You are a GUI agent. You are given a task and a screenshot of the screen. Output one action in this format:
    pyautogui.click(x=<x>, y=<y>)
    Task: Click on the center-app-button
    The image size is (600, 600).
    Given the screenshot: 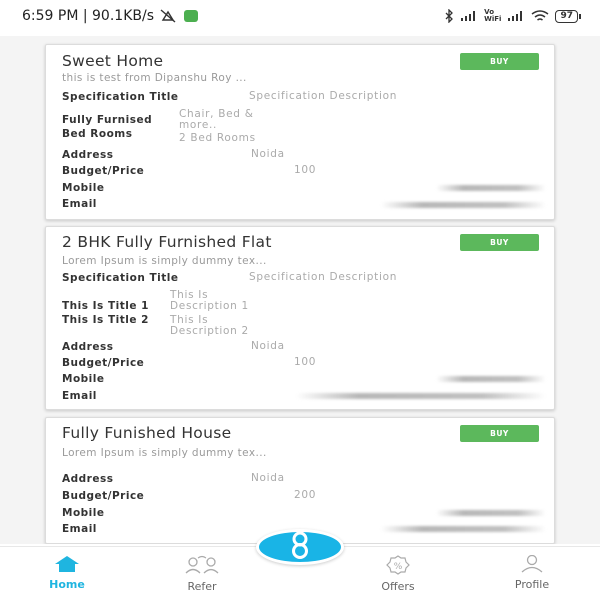 What is the action you would take?
    pyautogui.click(x=300, y=547)
    